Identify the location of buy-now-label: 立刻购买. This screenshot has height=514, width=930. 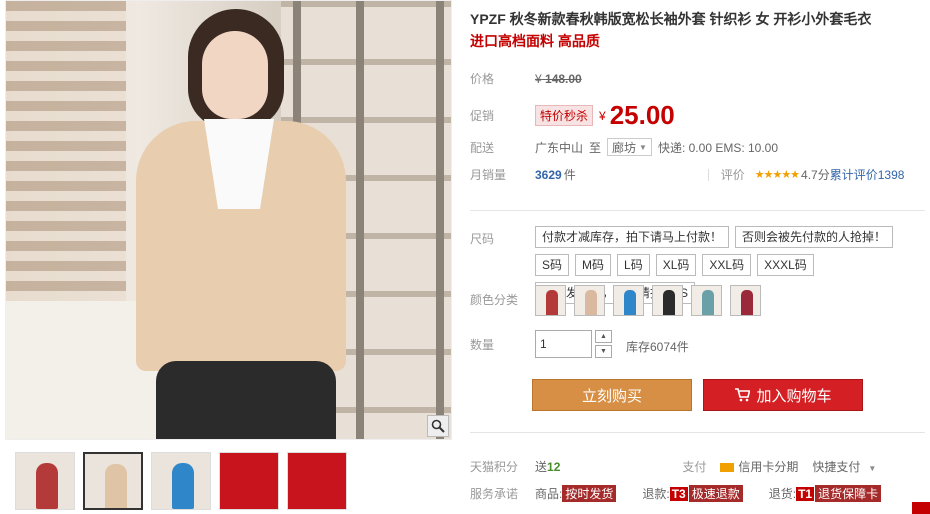
(611, 396).